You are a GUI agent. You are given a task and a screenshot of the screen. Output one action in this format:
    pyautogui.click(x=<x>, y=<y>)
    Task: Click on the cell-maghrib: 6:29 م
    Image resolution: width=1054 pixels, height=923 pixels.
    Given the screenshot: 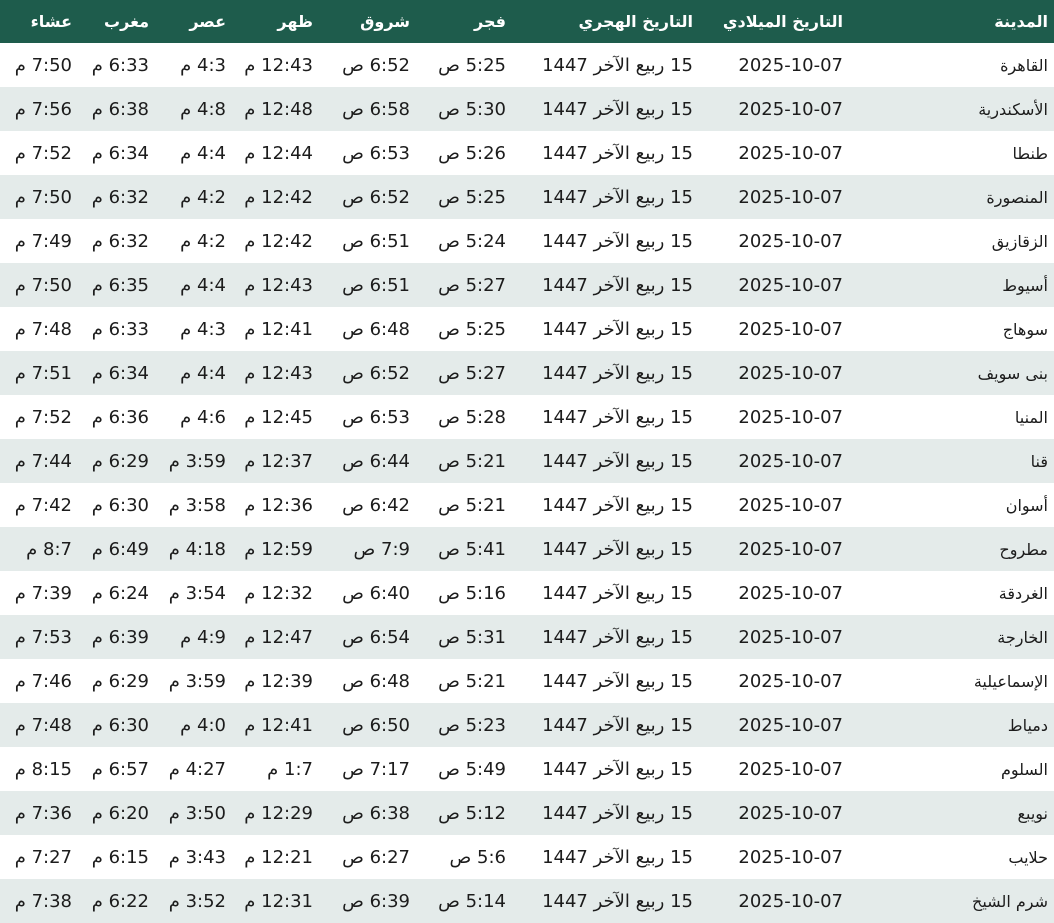 What is the action you would take?
    pyautogui.click(x=120, y=461)
    